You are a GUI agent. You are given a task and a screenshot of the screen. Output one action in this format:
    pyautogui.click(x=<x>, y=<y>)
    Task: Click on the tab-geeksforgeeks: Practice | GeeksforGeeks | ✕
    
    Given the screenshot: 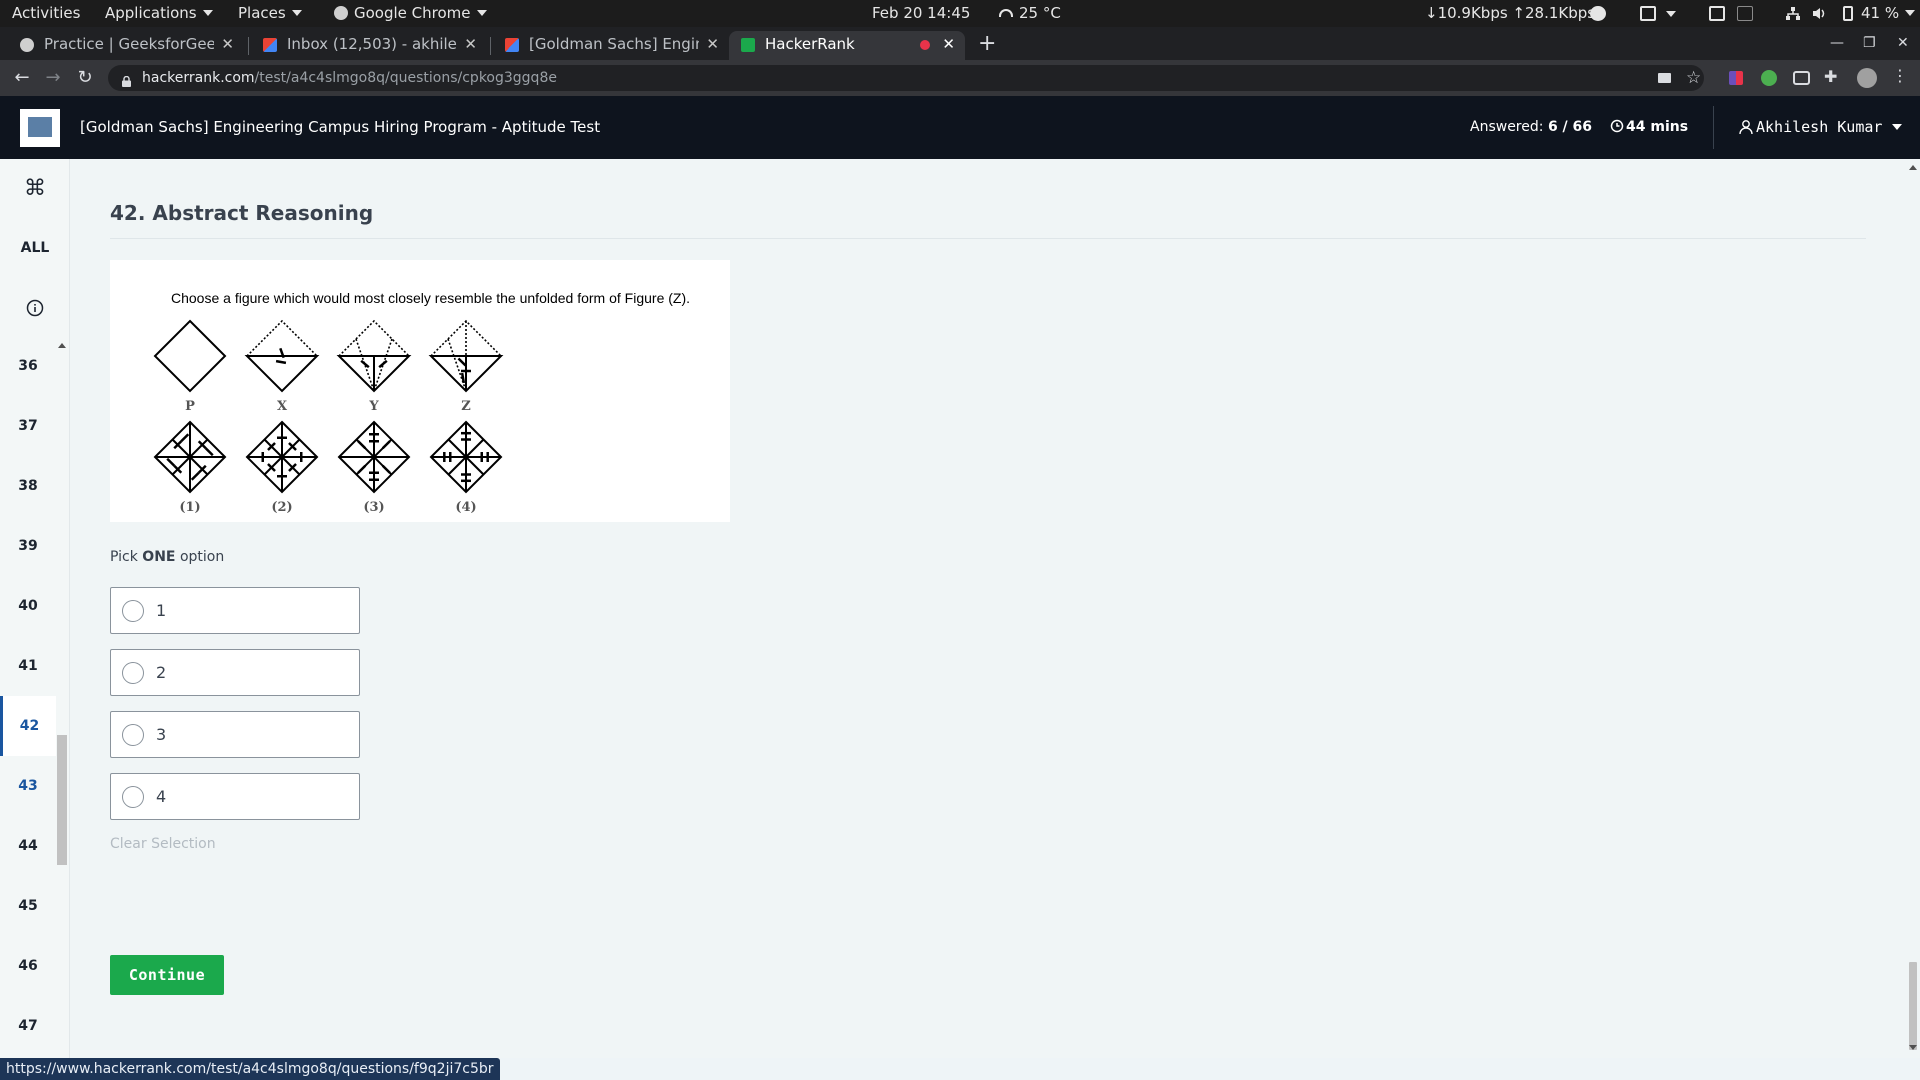 What is the action you would take?
    pyautogui.click(x=126, y=45)
    